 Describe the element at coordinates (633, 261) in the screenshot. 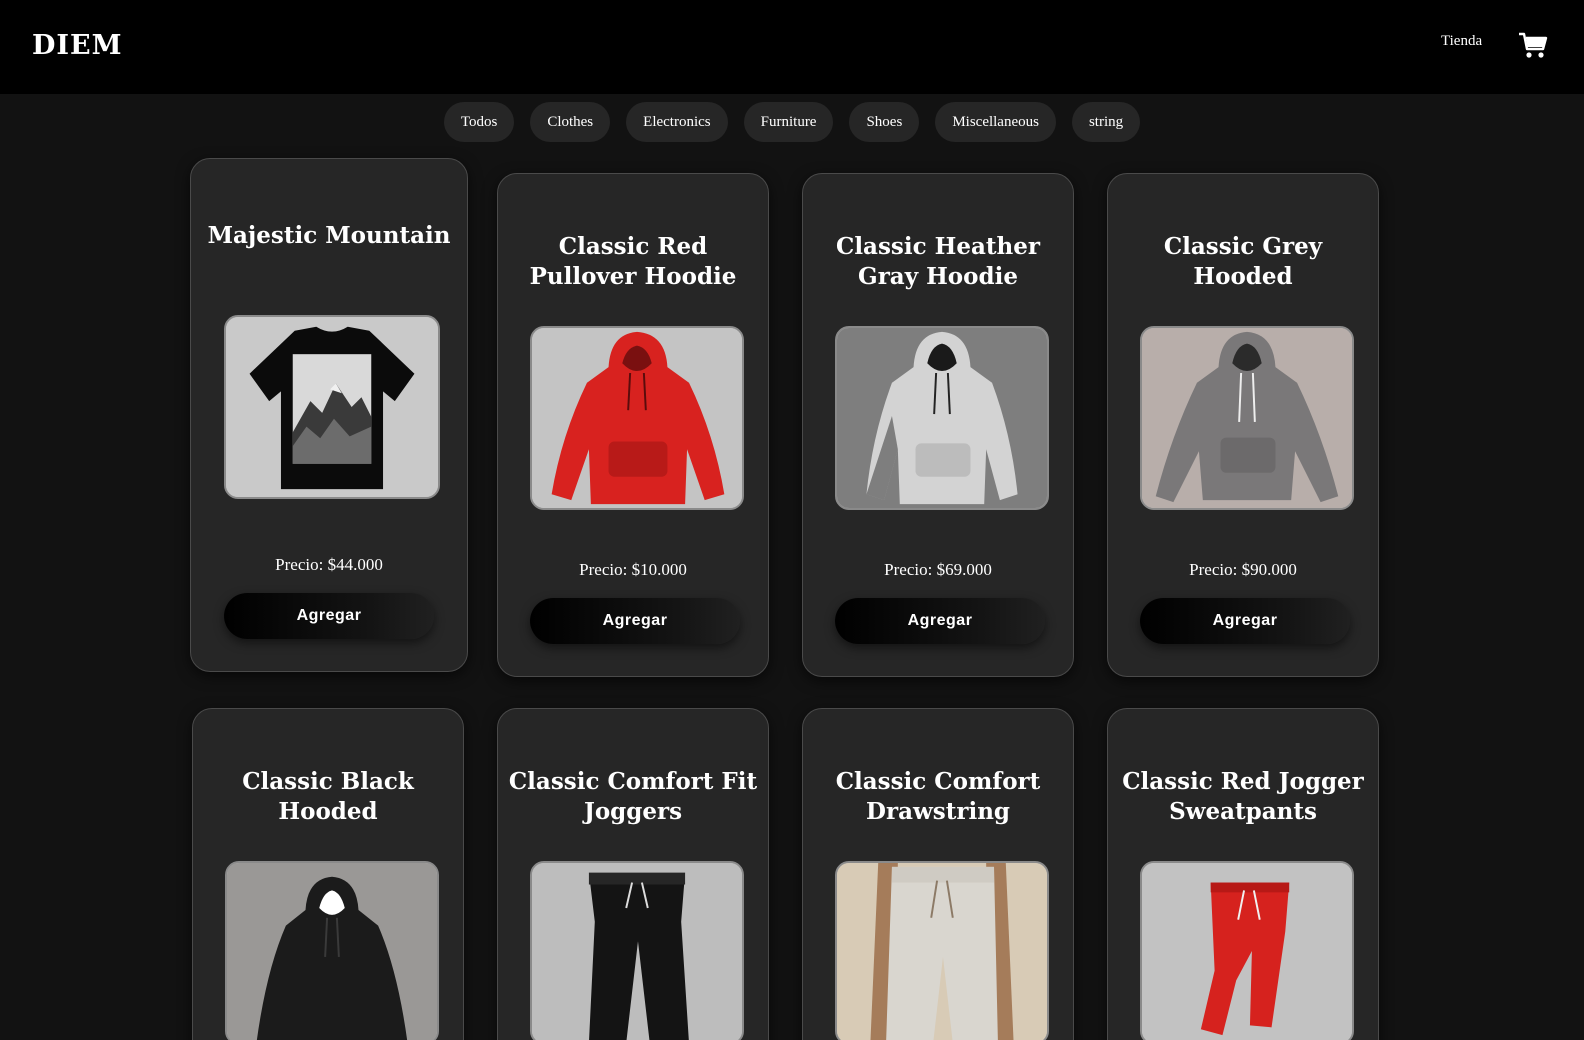

I see `product-title: Classic Red Pullover Hoodie` at that location.